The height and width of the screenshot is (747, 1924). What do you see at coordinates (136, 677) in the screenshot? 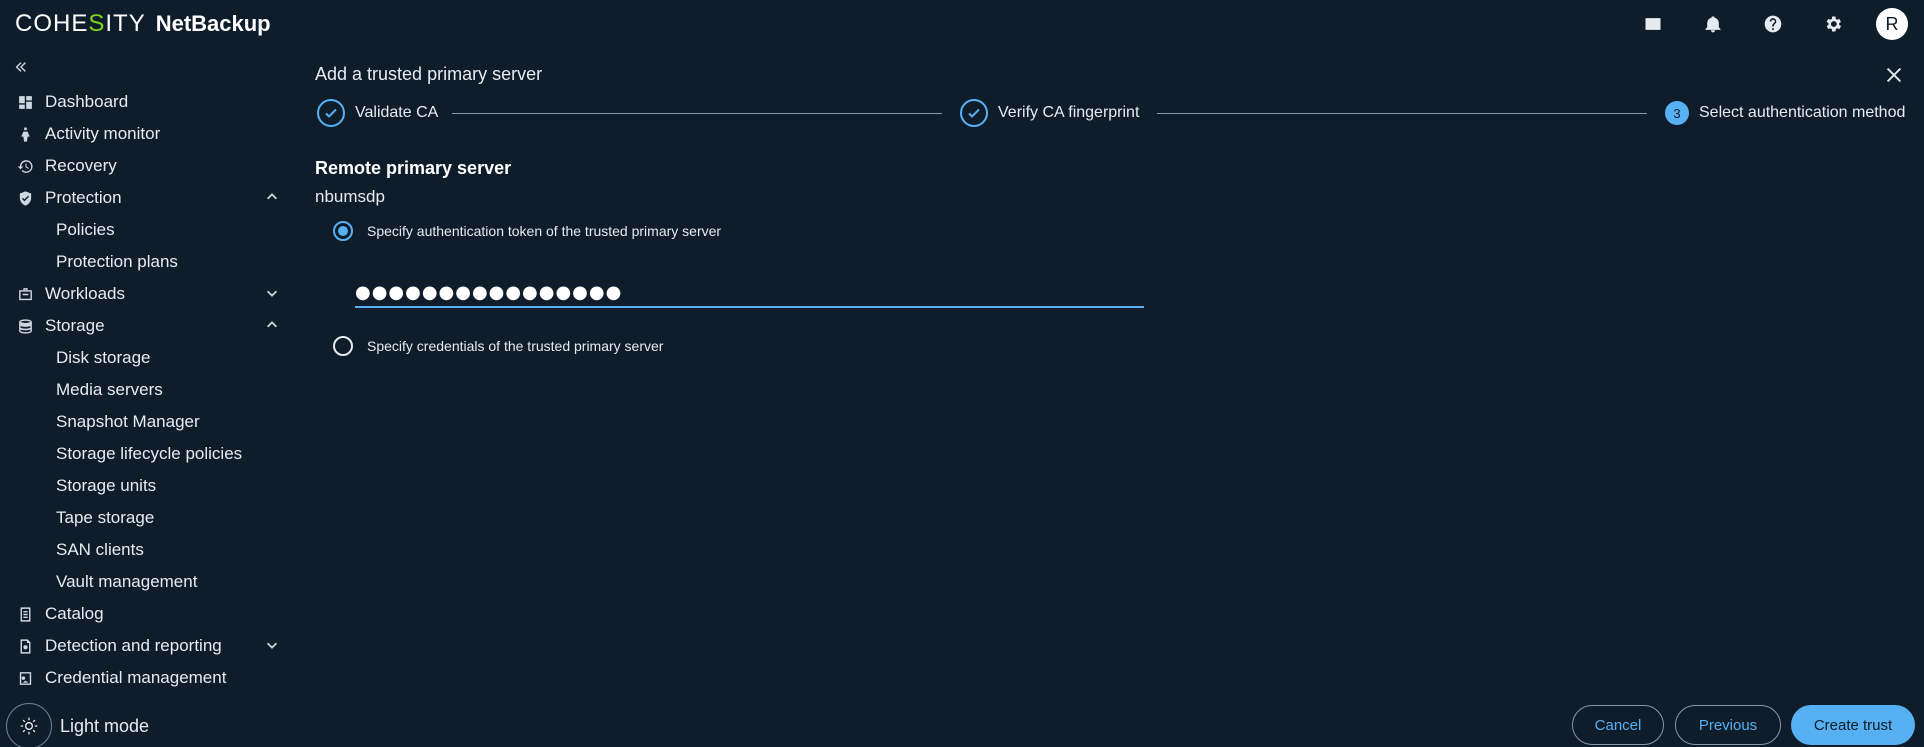
I see `sidebar-item-label: Credential management` at bounding box center [136, 677].